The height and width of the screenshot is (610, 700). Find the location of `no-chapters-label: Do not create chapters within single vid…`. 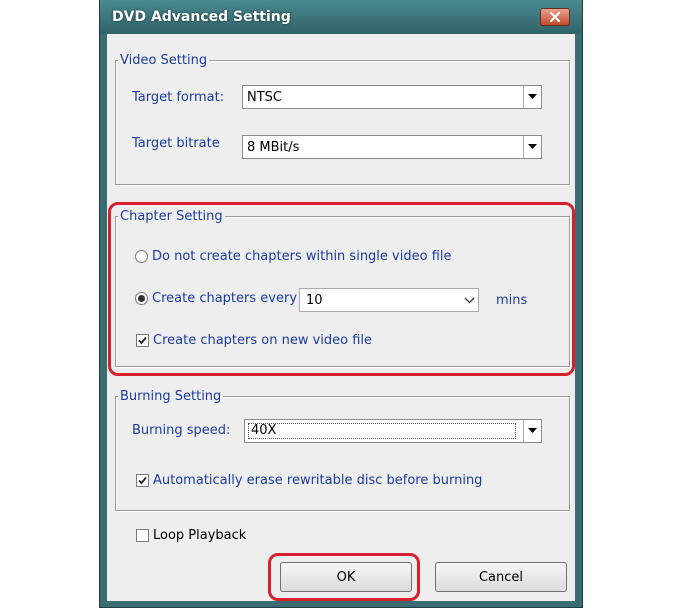

no-chapters-label: Do not create chapters within single vid… is located at coordinates (302, 256).